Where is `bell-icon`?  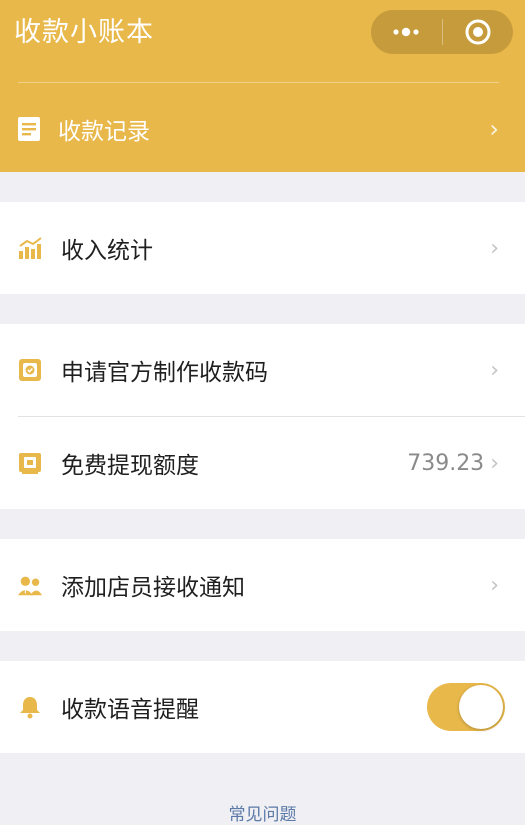 bell-icon is located at coordinates (30, 707).